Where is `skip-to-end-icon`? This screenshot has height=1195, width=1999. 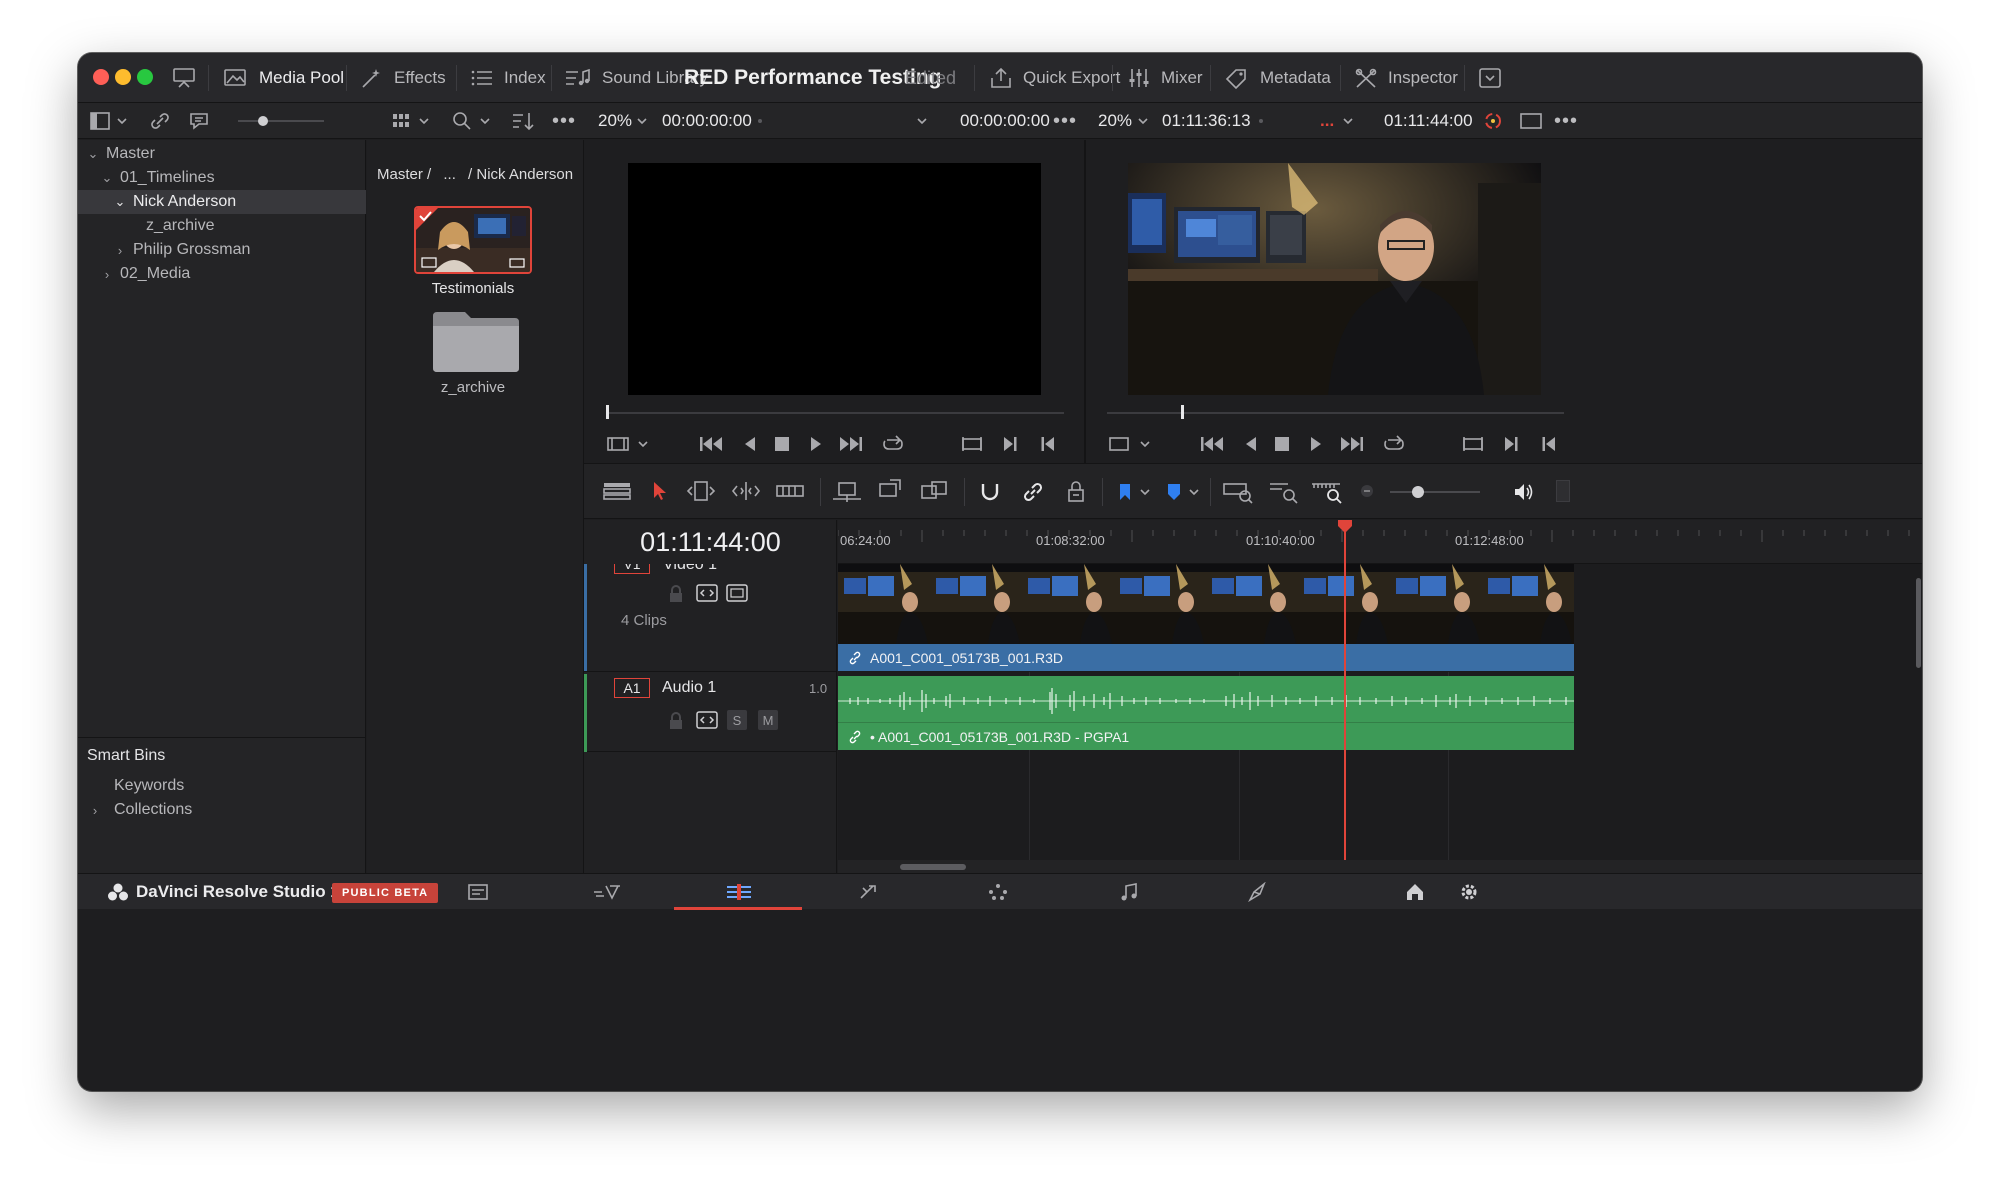 skip-to-end-icon is located at coordinates (1352, 444).